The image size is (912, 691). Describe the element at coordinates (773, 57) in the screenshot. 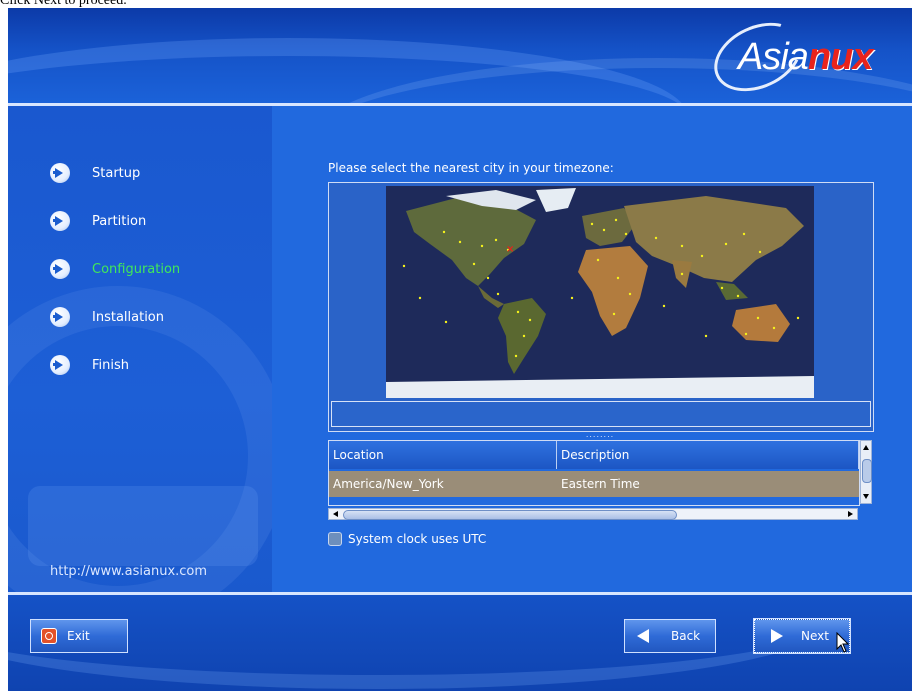

I see `logo-text-asia: Asia` at that location.